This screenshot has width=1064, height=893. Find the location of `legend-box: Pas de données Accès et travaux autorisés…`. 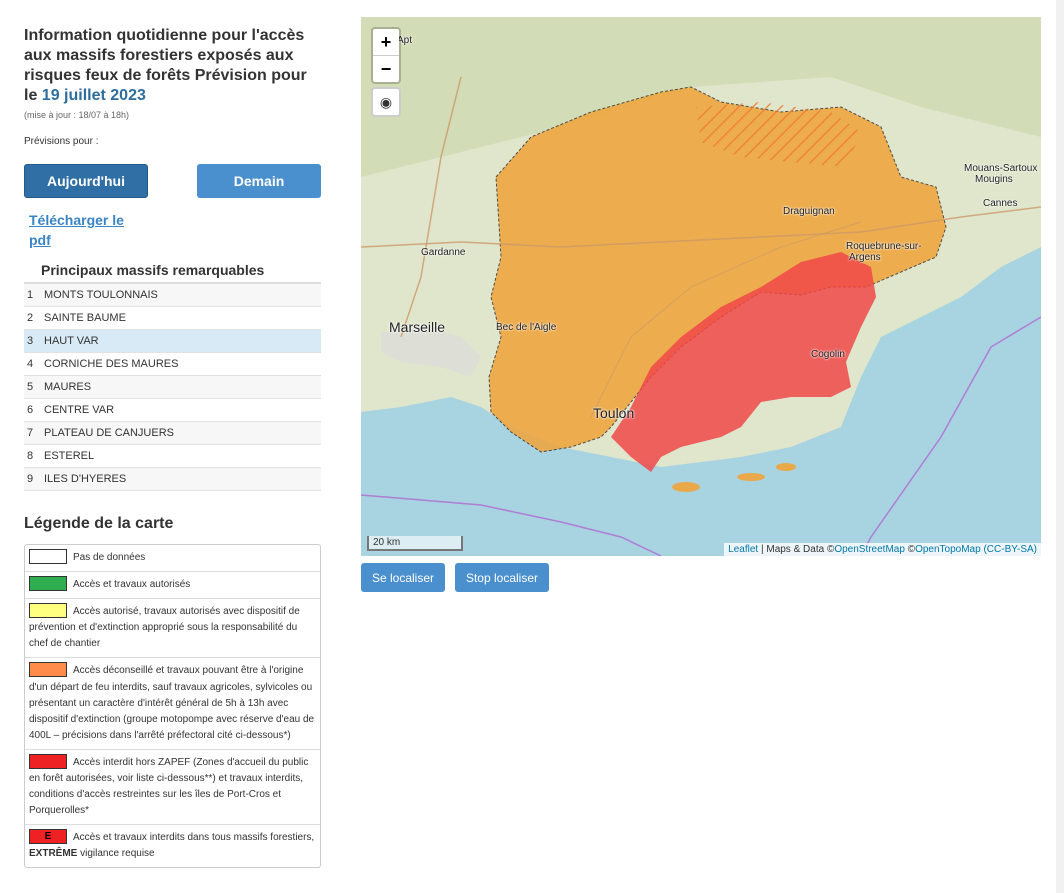

legend-box: Pas de données Accès et travaux autorisés… is located at coordinates (172, 706).